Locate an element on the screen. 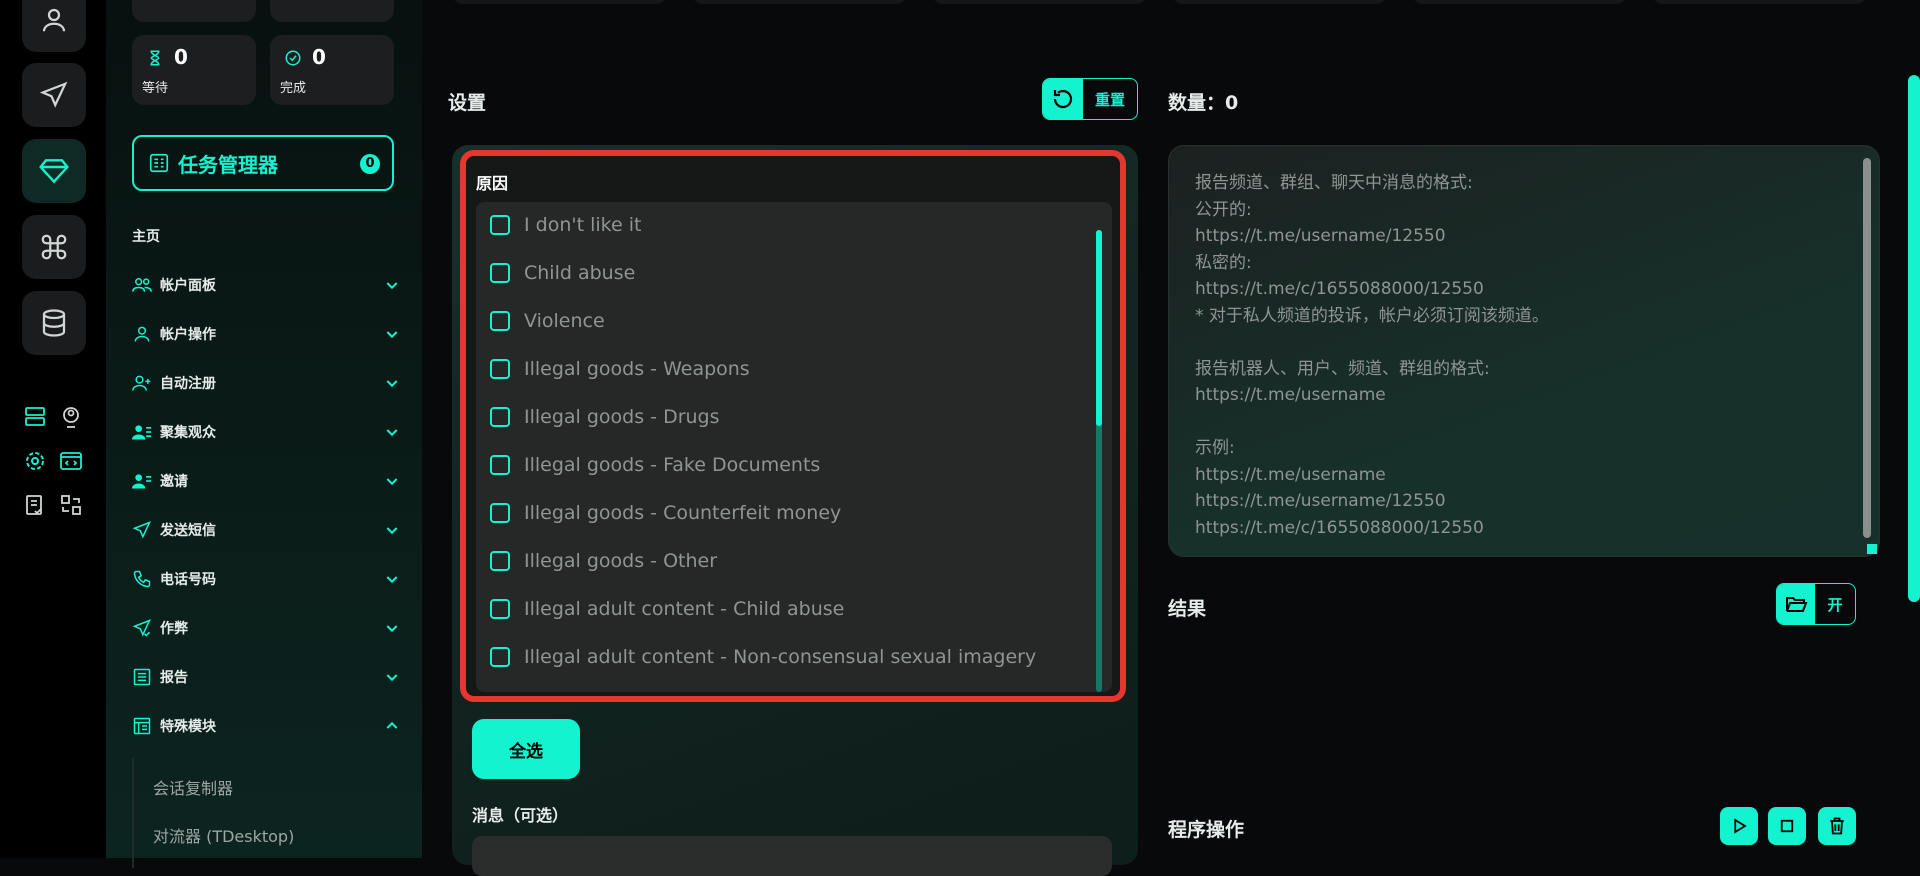 This screenshot has width=1920, height=876. links-scrollbar is located at coordinates (1867, 348).